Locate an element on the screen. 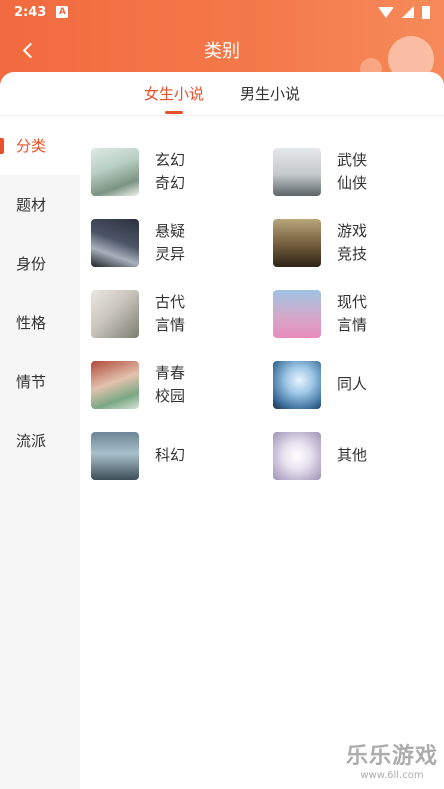 The width and height of the screenshot is (444, 789). wifi-icon is located at coordinates (386, 12).